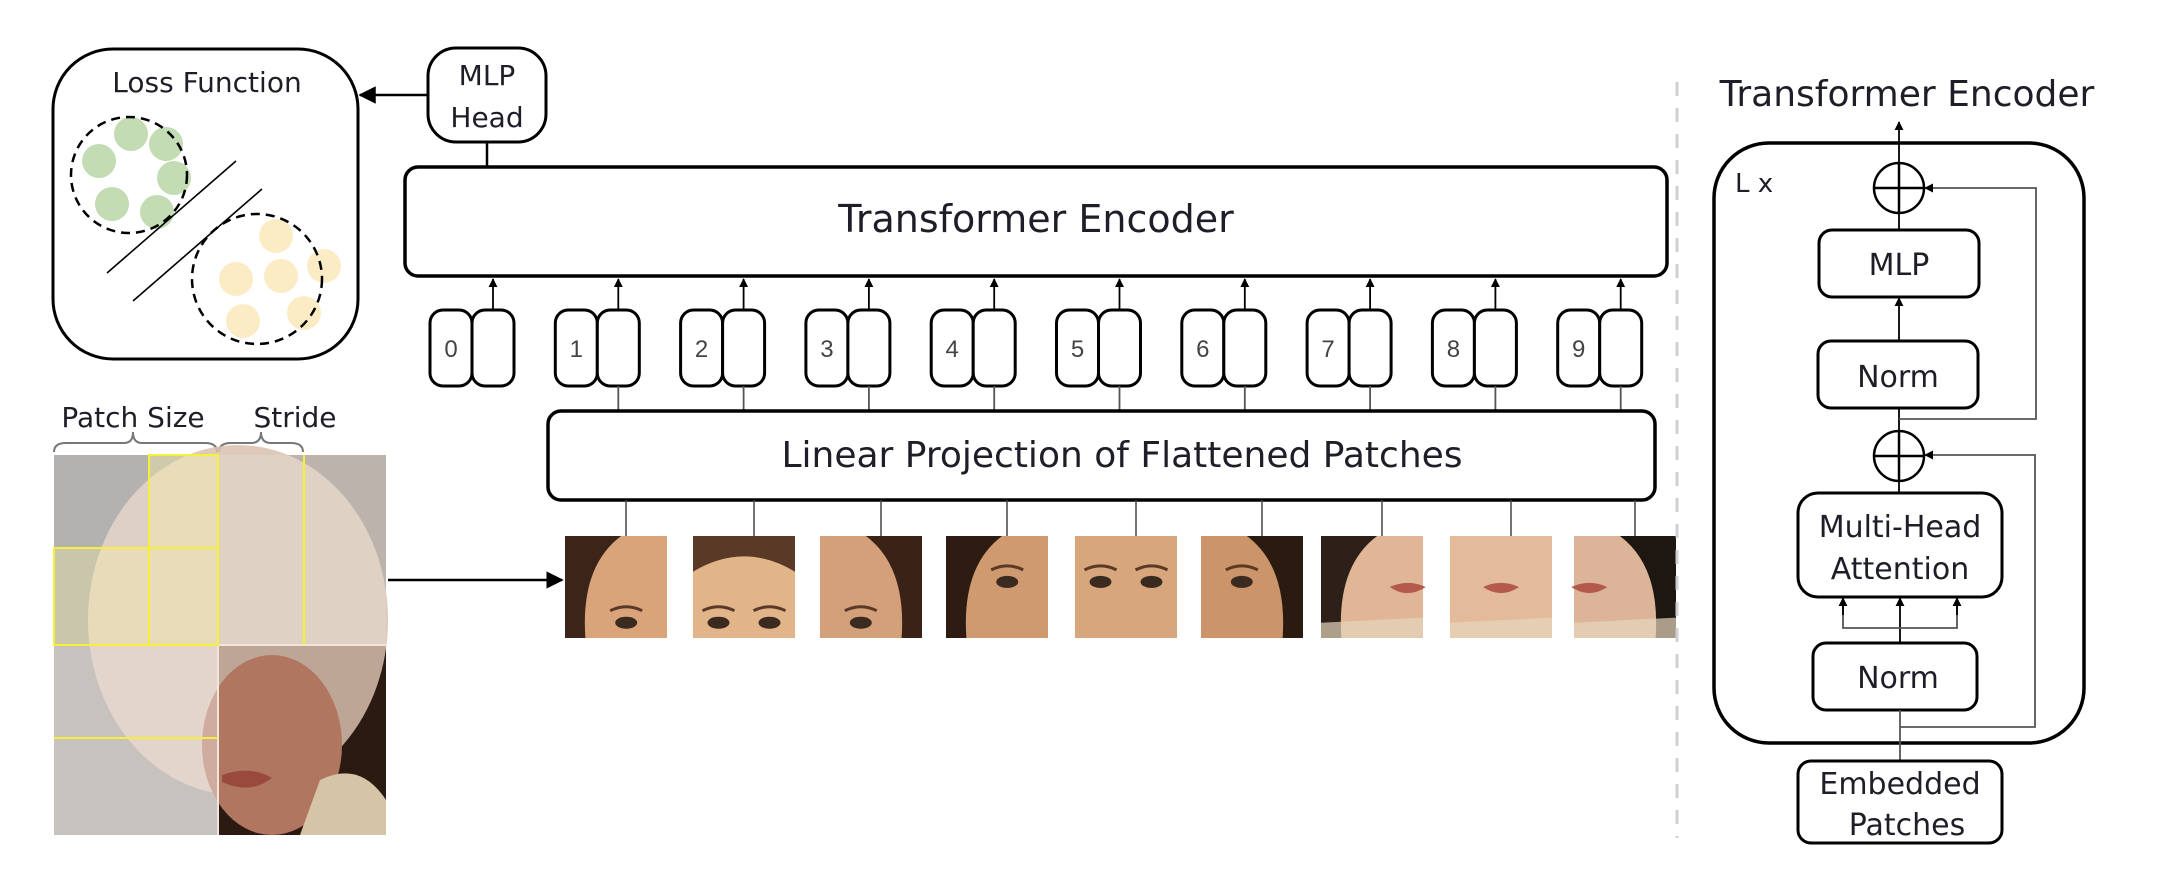 The width and height of the screenshot is (2182, 888). I want to click on patch-image-eyes-center, so click(1126, 569).